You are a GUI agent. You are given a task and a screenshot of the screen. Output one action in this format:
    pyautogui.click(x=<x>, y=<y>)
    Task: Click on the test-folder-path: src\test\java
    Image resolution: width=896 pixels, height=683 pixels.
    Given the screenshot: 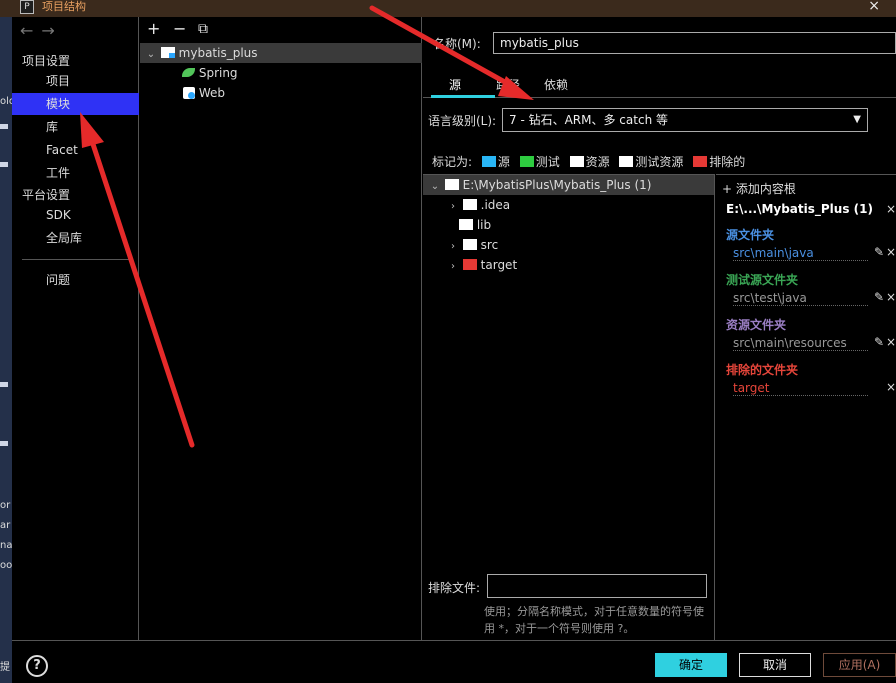 What is the action you would take?
    pyautogui.click(x=800, y=298)
    